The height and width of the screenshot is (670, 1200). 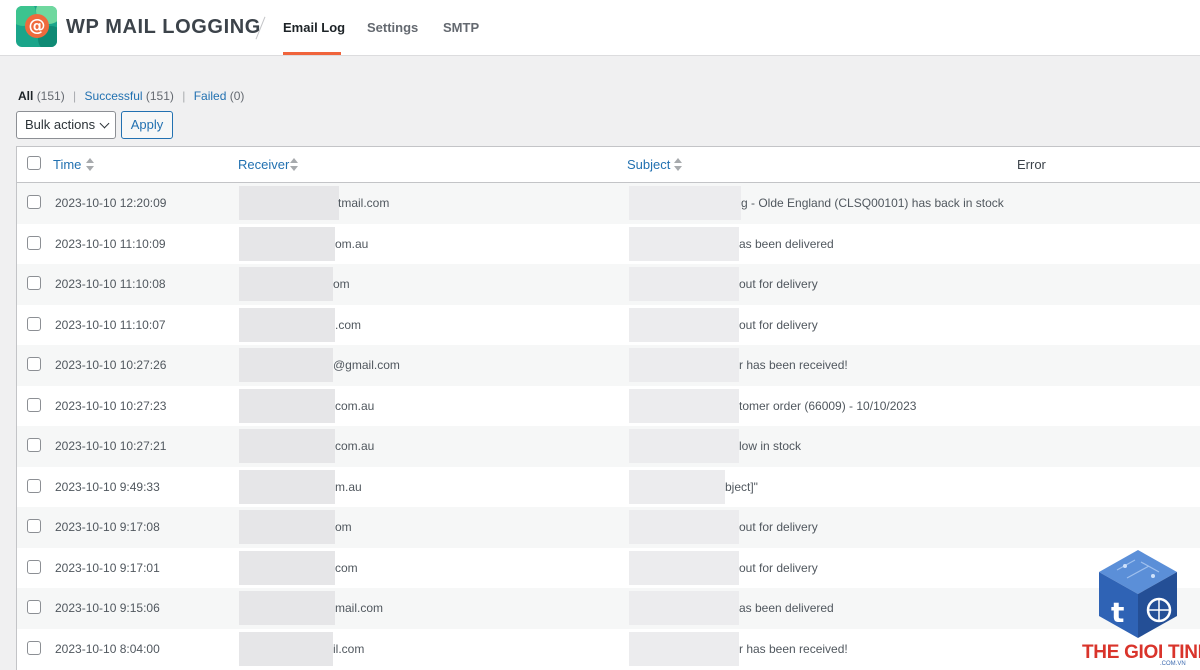 What do you see at coordinates (346, 567) in the screenshot?
I see `receiver-cell: com` at bounding box center [346, 567].